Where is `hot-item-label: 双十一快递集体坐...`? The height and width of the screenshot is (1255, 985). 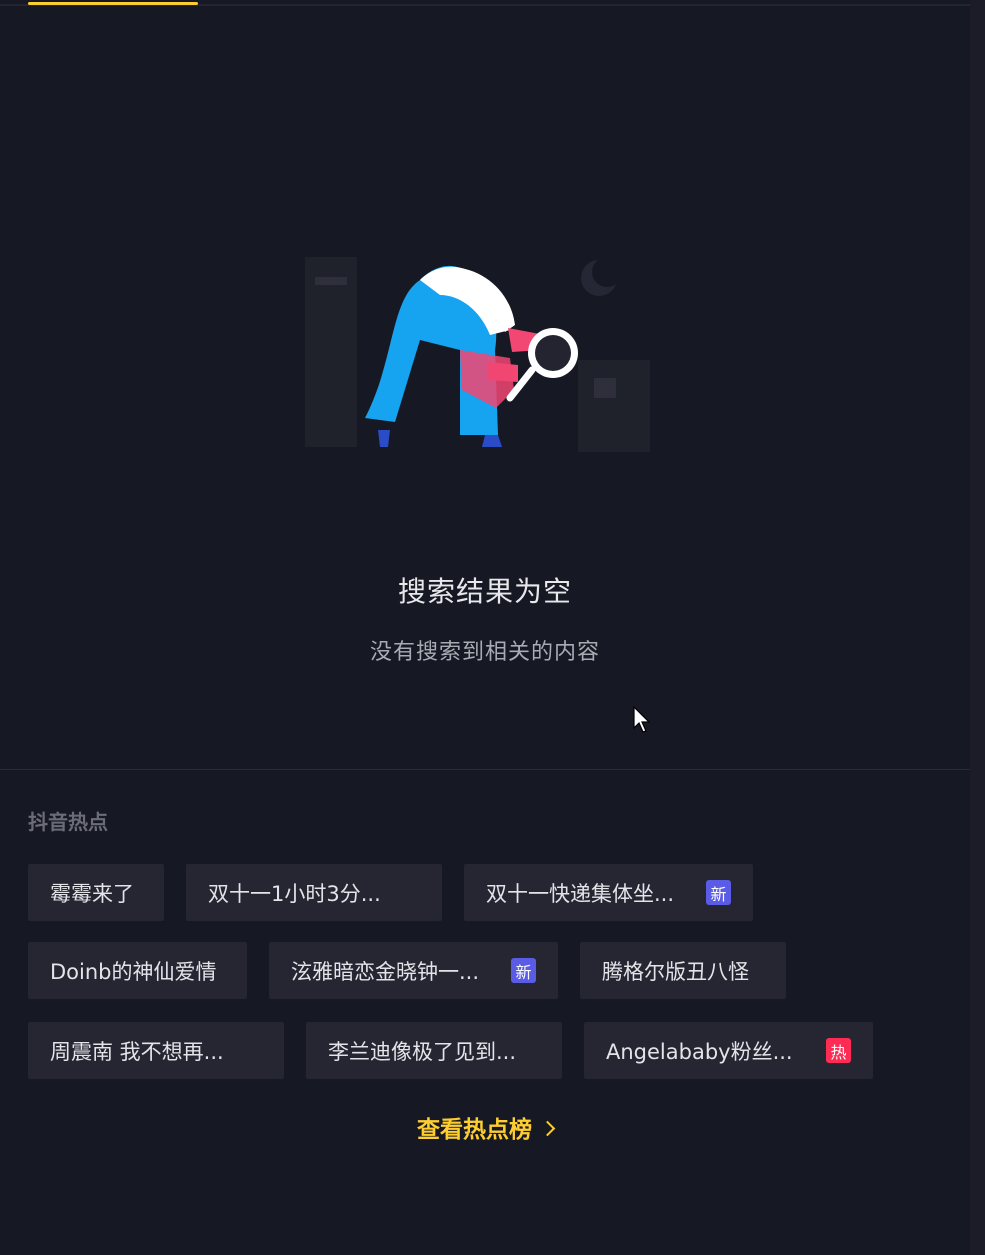
hot-item-label: 双十一快递集体坐... is located at coordinates (580, 893).